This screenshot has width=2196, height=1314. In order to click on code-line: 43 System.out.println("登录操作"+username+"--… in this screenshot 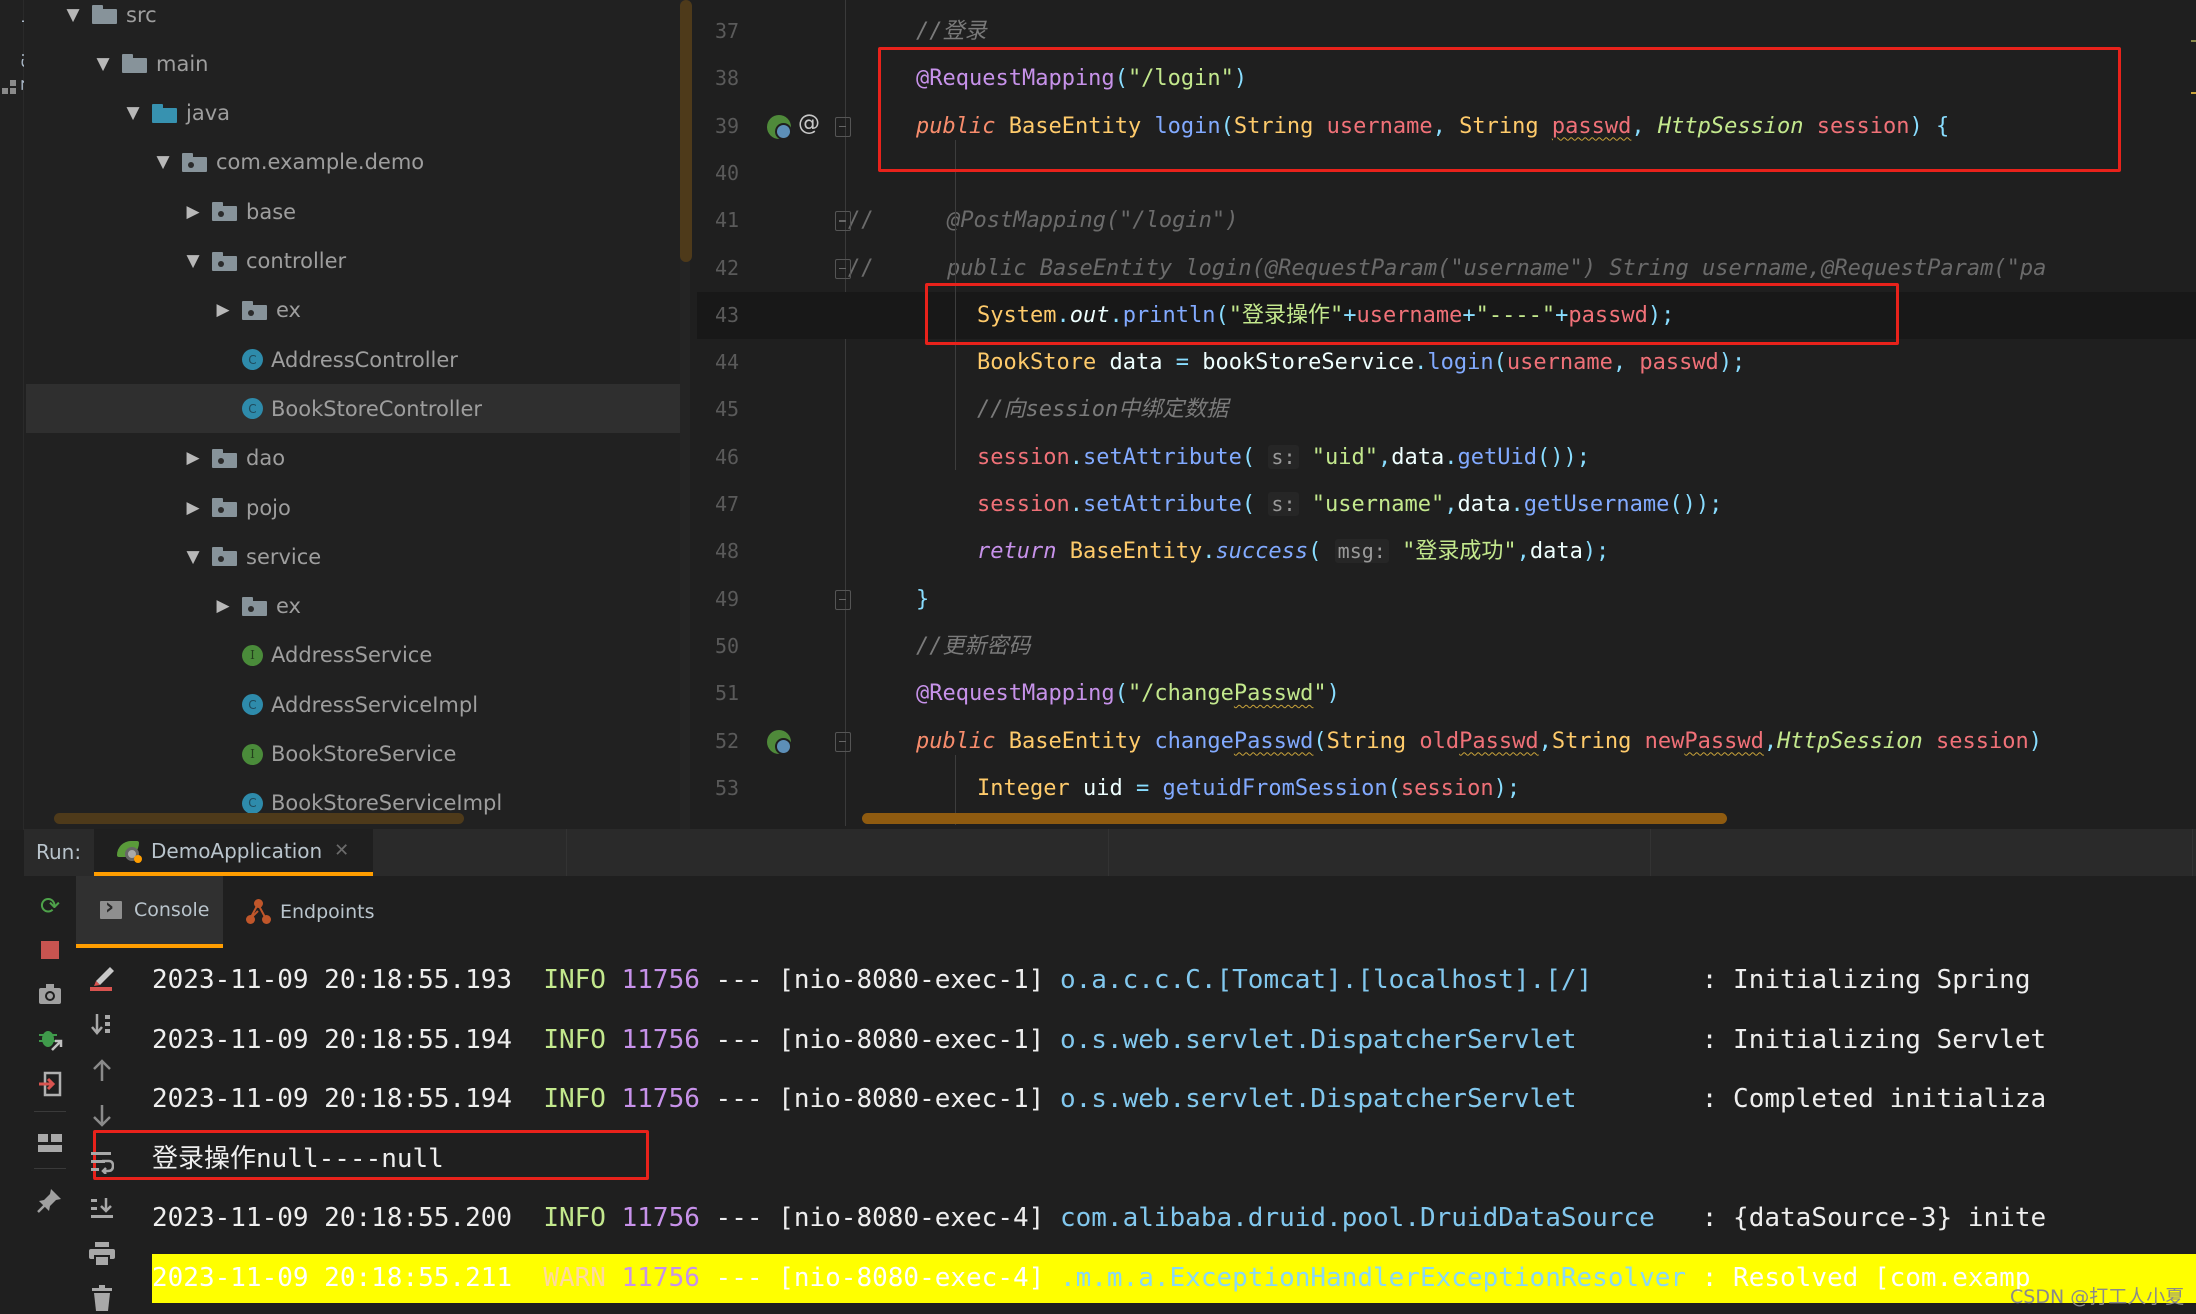, I will do `click(1446, 315)`.